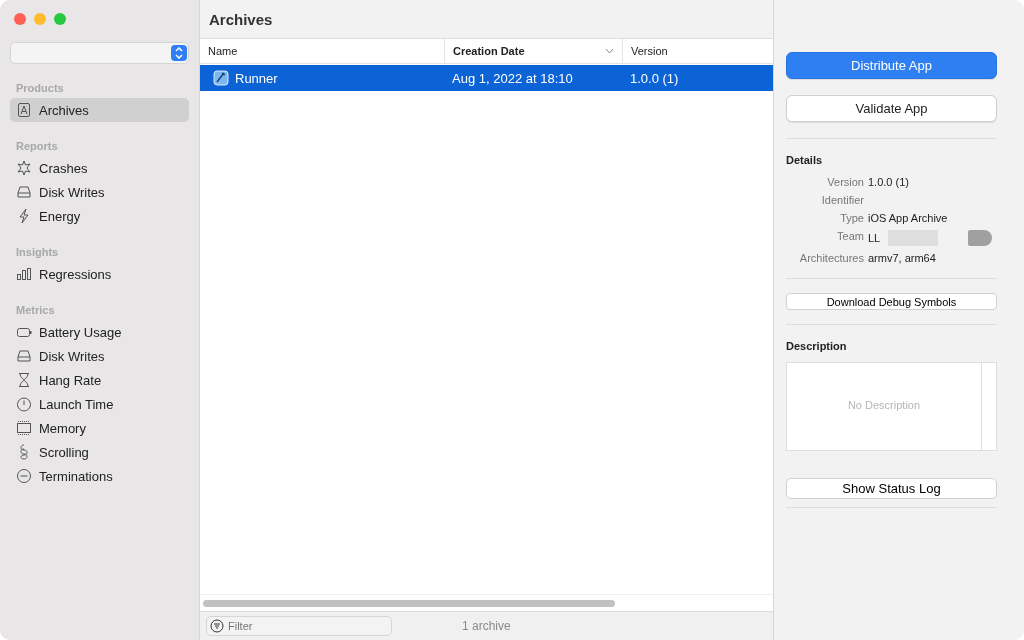  Describe the element at coordinates (817, 346) in the screenshot. I see `section-title: Description` at that location.